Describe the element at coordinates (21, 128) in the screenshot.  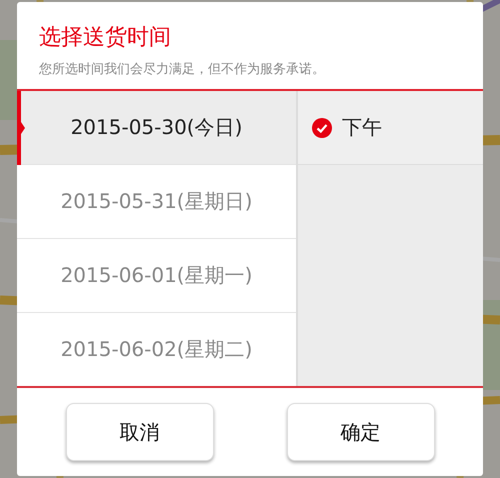
I see `selection-marker-icon` at that location.